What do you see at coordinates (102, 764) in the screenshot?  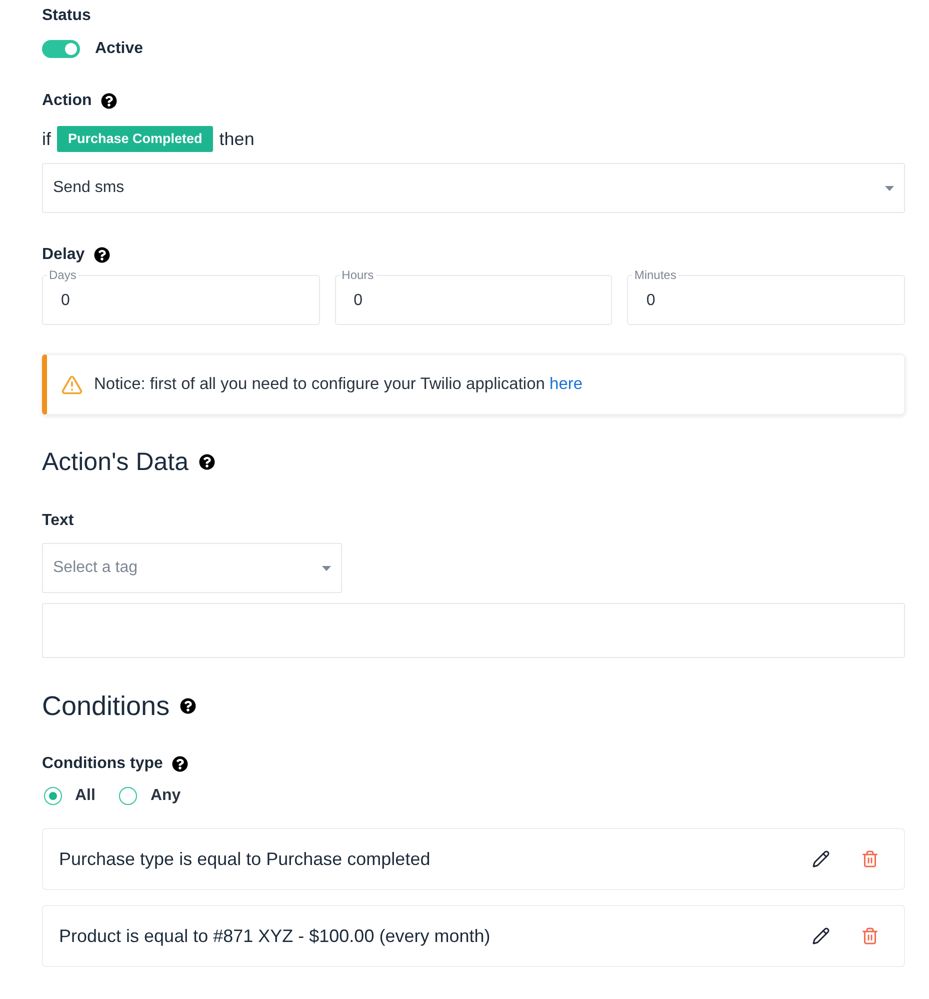 I see `field-label: Conditions type` at bounding box center [102, 764].